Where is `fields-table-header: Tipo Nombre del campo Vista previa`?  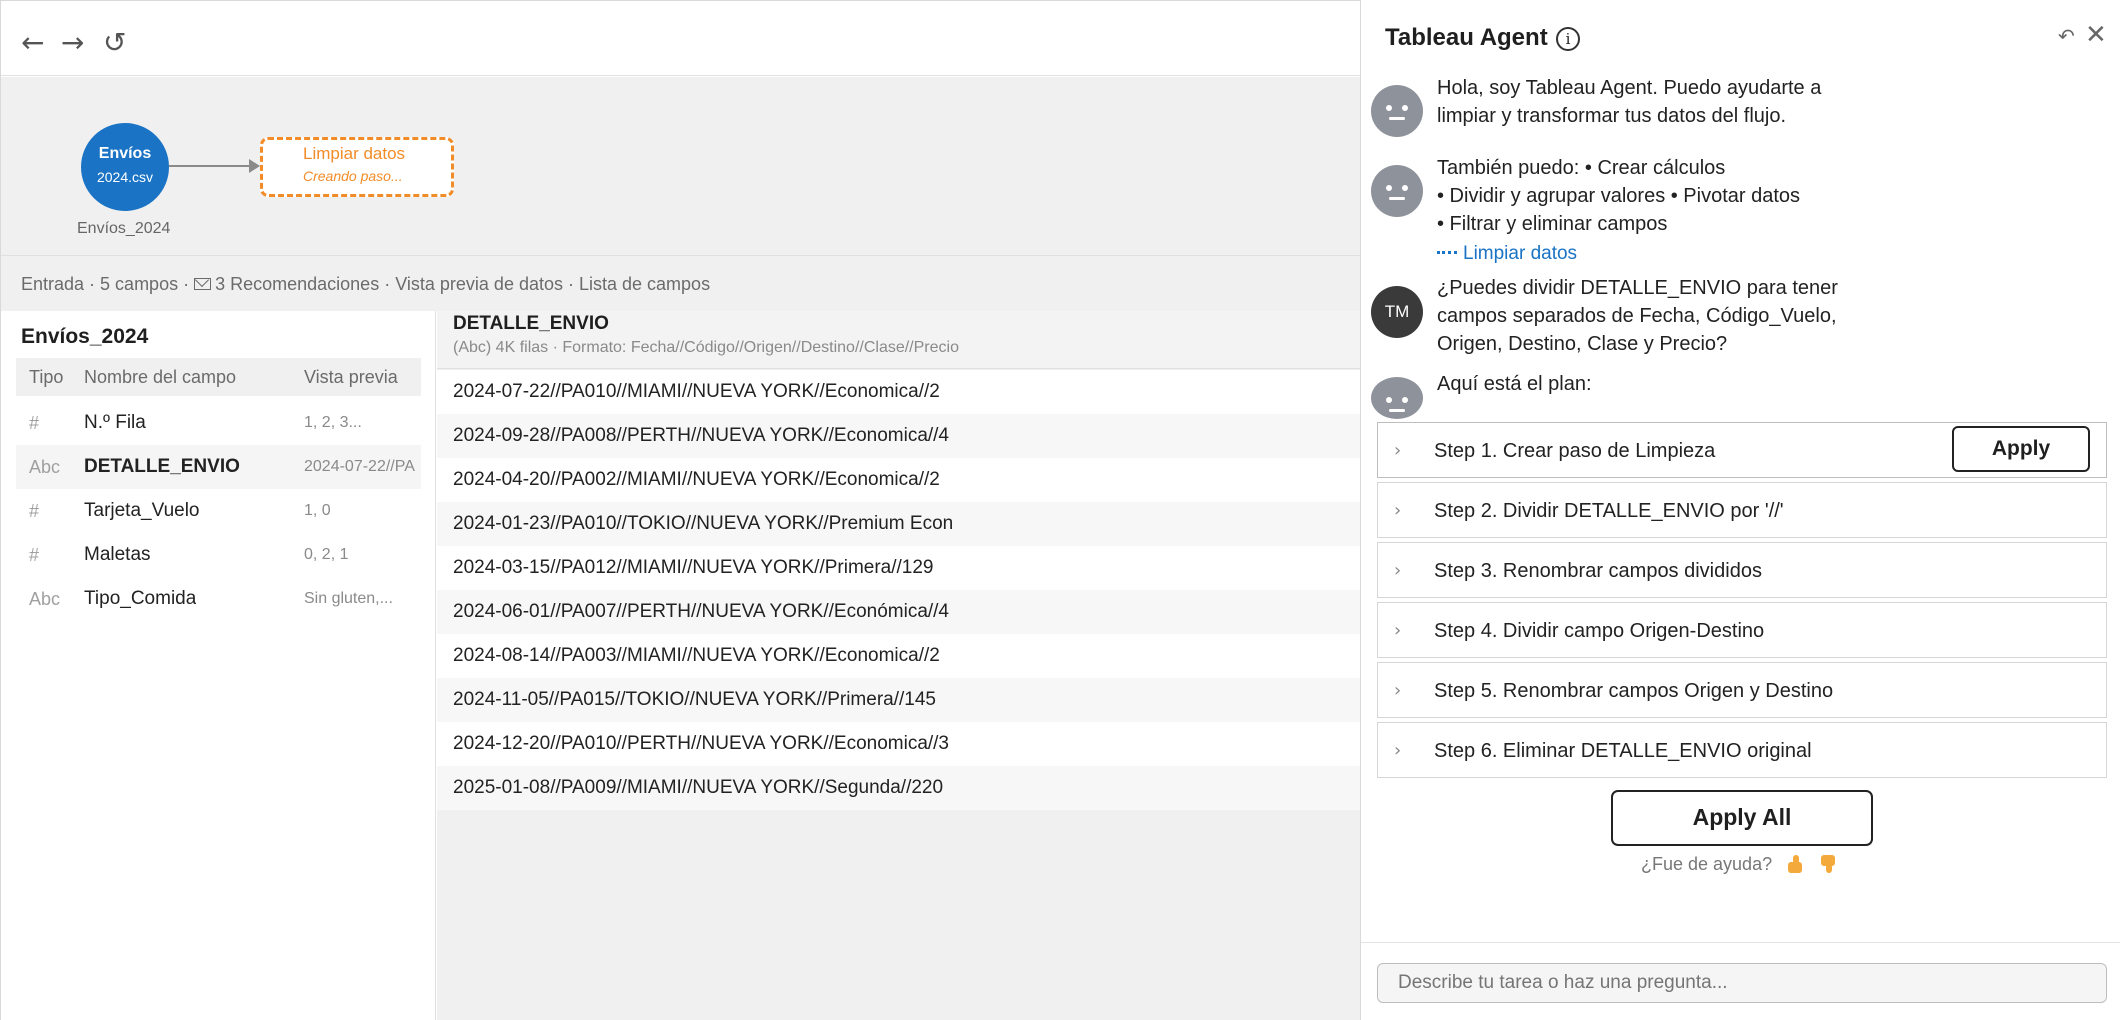
fields-table-header: Tipo Nombre del campo Vista previa is located at coordinates (218, 377).